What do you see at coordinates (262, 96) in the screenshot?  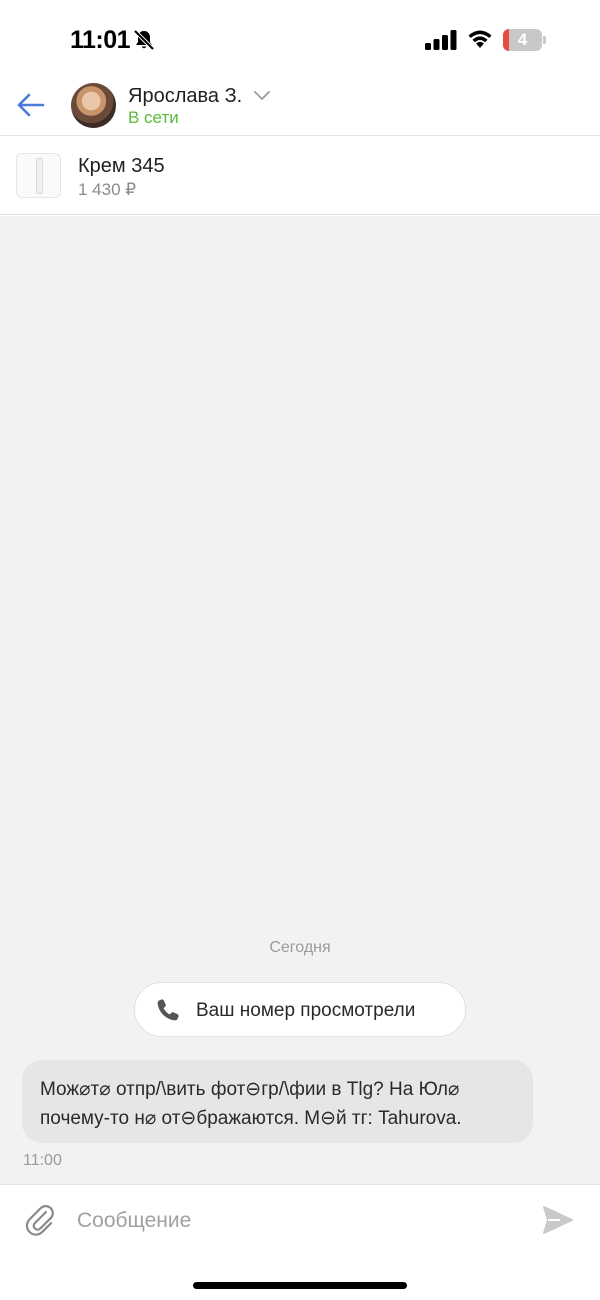 I see `chevron-down-icon` at bounding box center [262, 96].